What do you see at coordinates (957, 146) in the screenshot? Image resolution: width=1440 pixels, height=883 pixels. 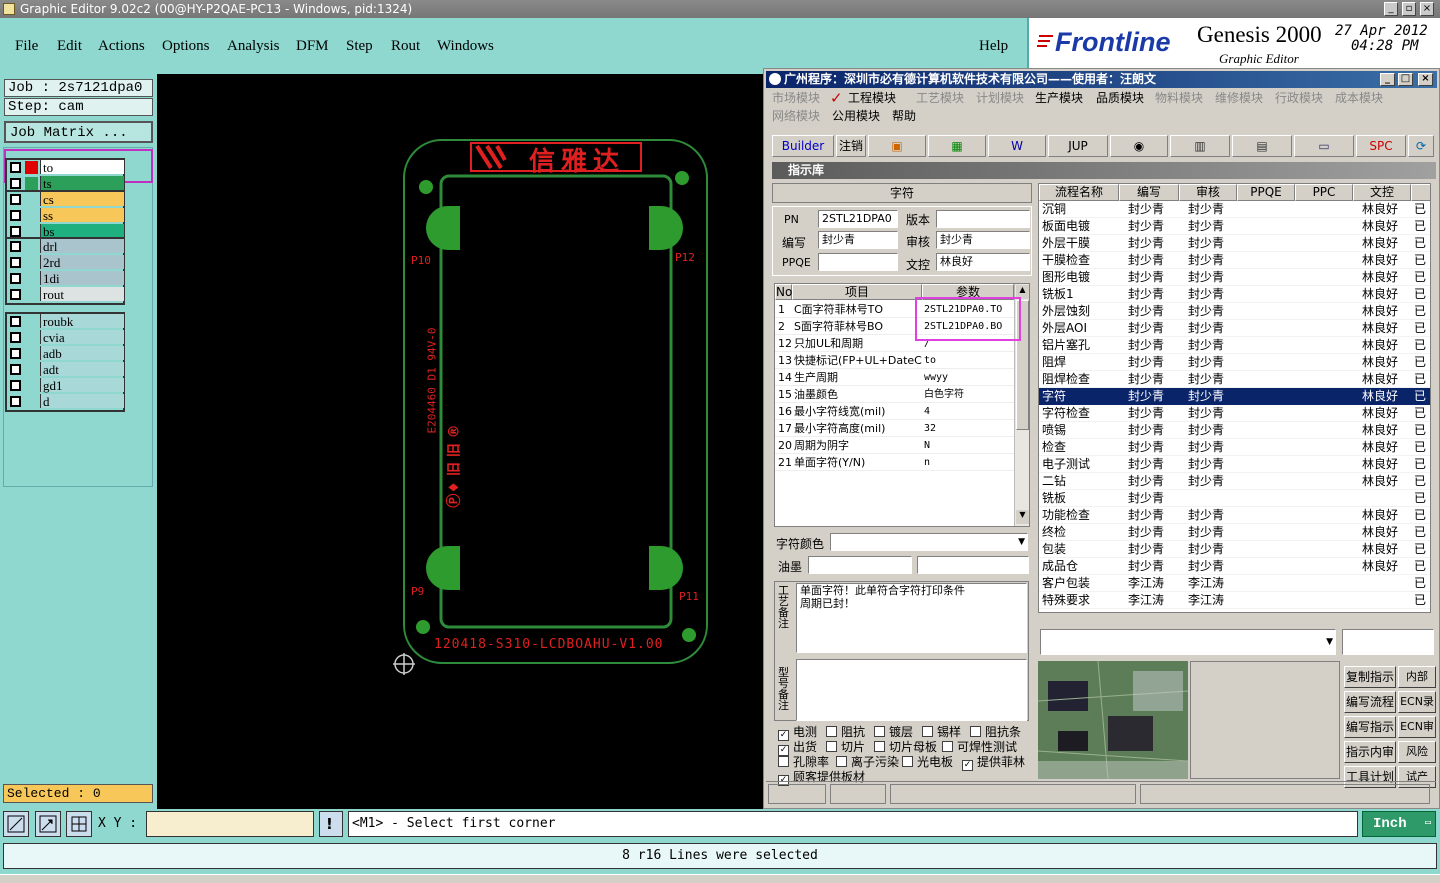 I see `toolbar-button-3: ▦` at bounding box center [957, 146].